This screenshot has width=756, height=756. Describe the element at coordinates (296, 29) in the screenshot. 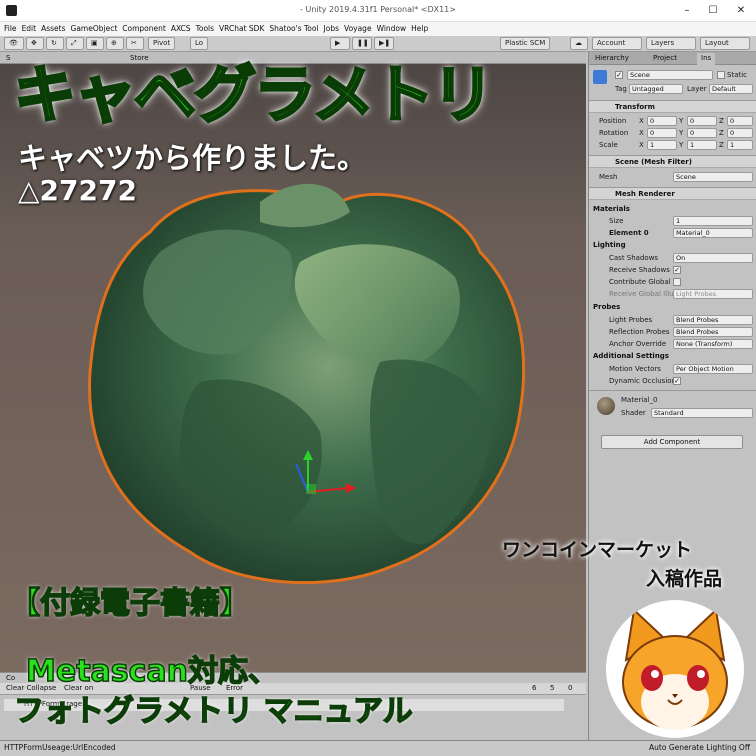

I see `menu-shatoos-tool: Shatoo's Tool` at that location.